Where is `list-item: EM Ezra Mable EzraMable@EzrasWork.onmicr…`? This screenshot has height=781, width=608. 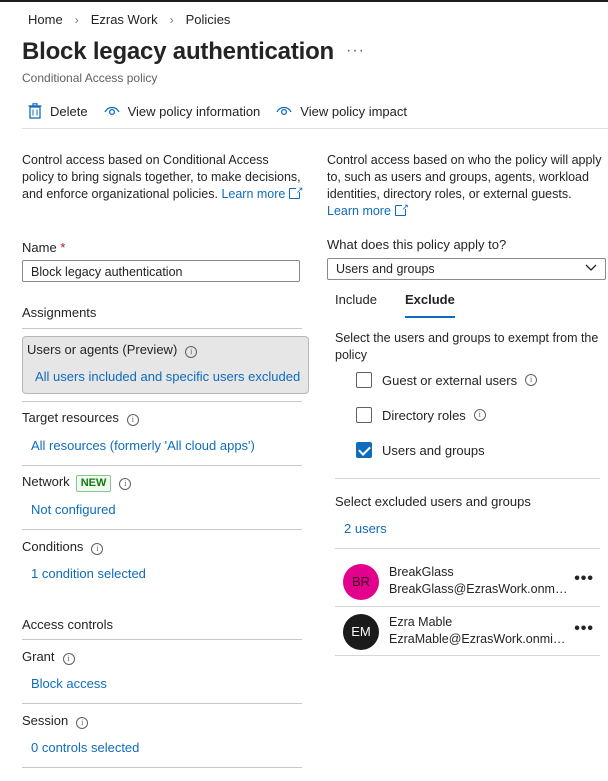 list-item: EM Ezra Mable EzraMable@EzrasWork.onmicr… is located at coordinates (467, 631).